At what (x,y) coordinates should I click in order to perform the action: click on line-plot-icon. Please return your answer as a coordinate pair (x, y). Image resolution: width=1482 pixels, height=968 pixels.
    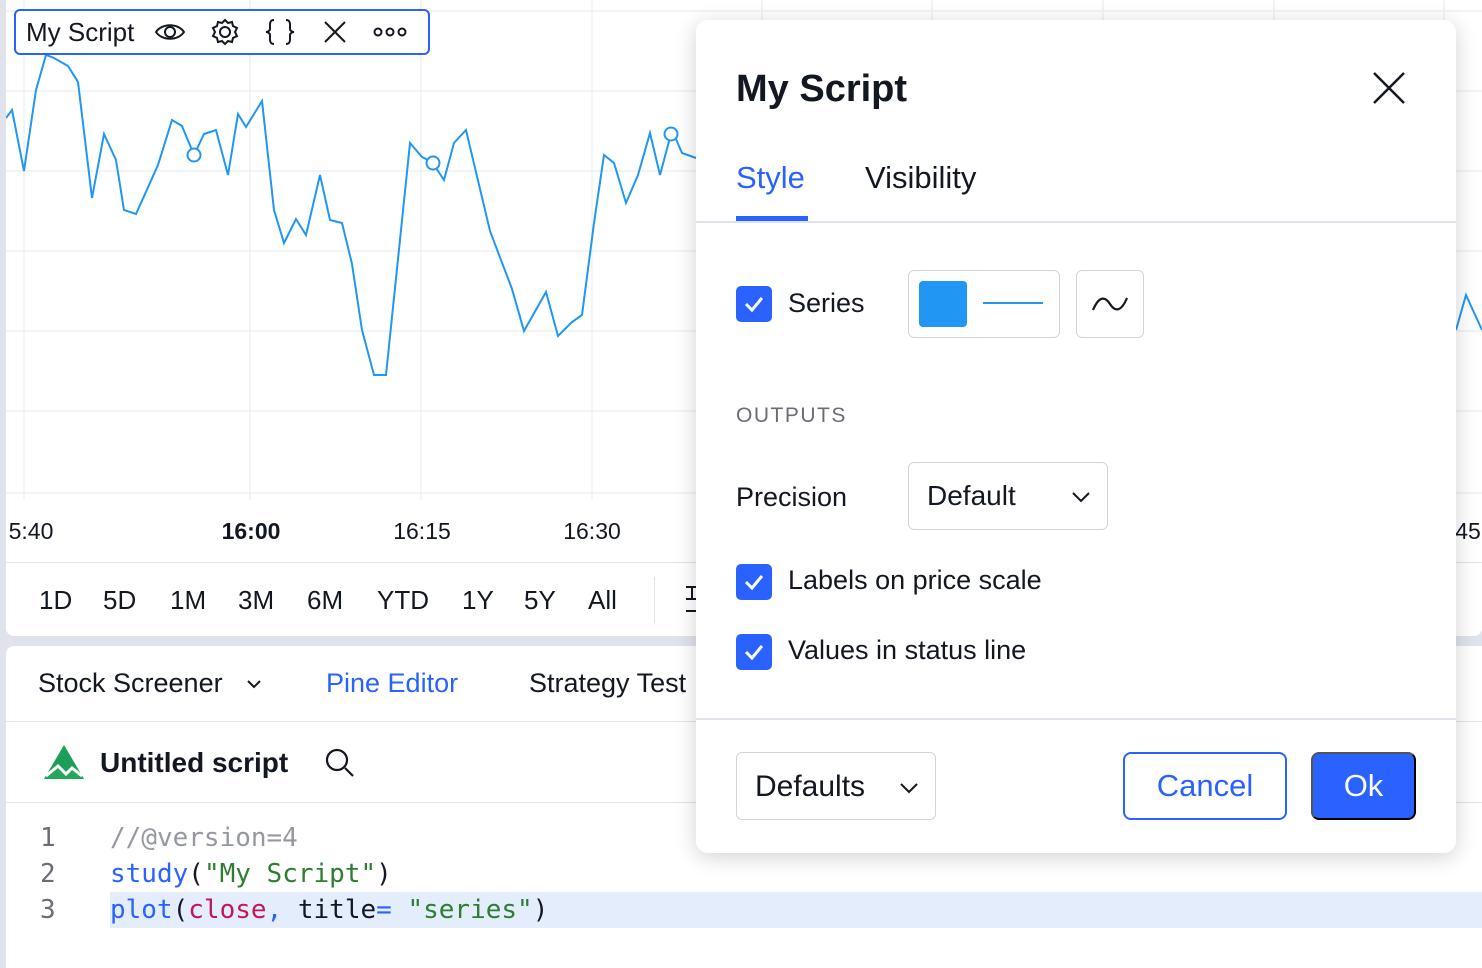
    Looking at the image, I should click on (1110, 304).